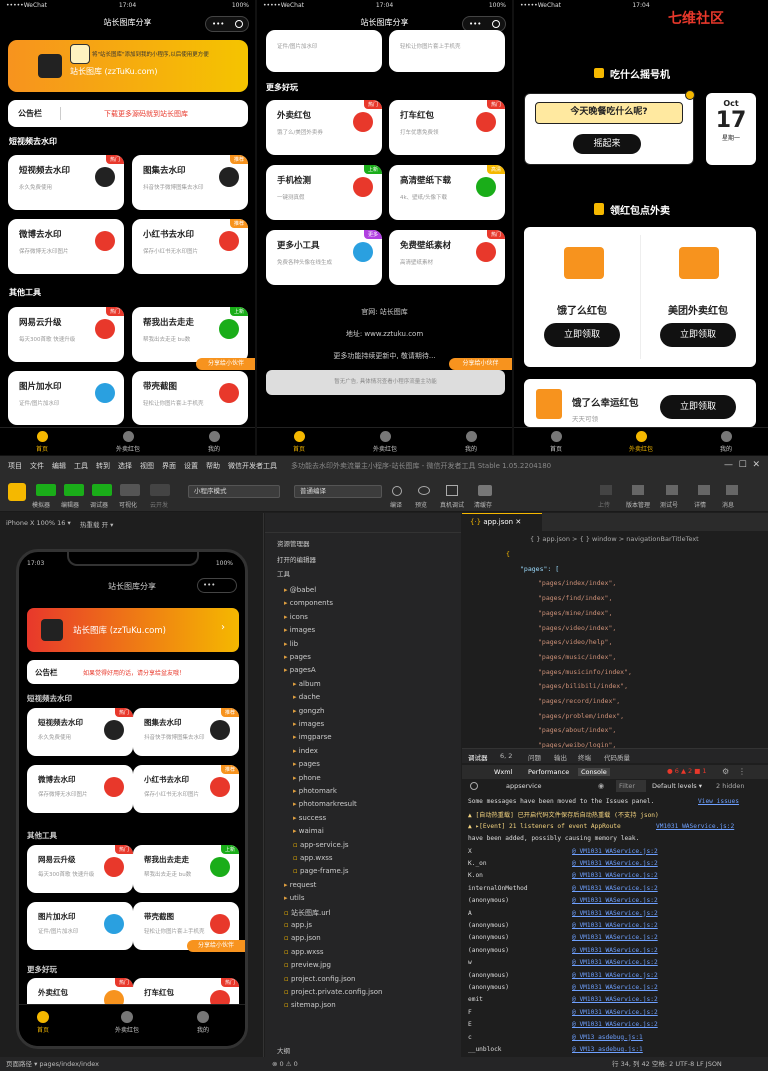 This screenshot has height=1071, width=768. What do you see at coordinates (594, 772) in the screenshot?
I see `console-tab: Console` at bounding box center [594, 772].